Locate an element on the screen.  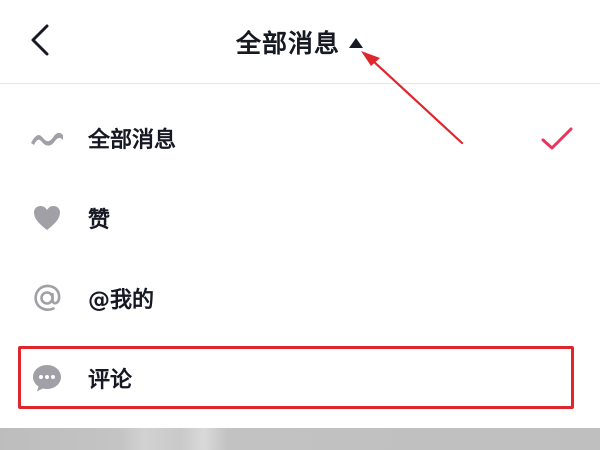
message-filter-dropdown: 全部消息 is located at coordinates (300, 42).